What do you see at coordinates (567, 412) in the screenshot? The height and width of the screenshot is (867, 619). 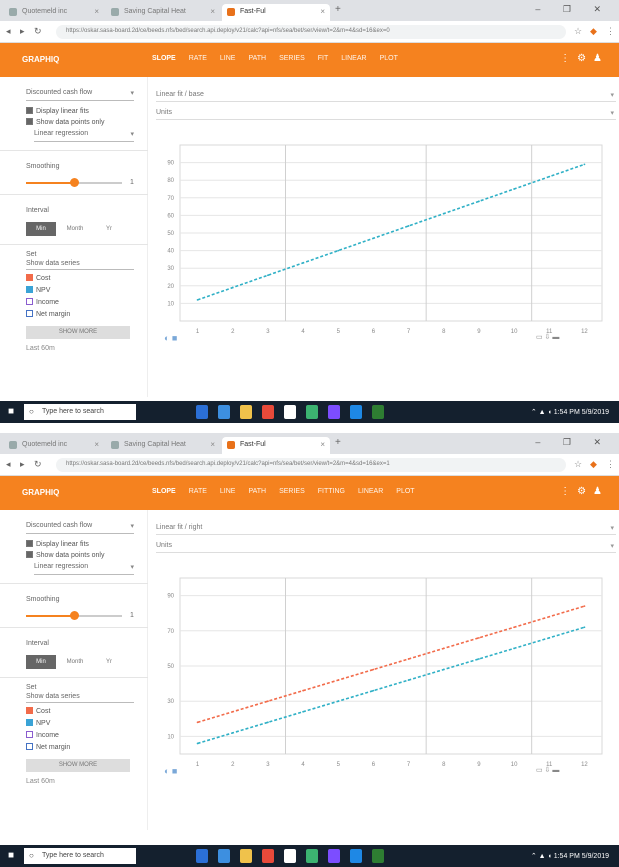 I see `clock-time: 1:54 PM` at bounding box center [567, 412].